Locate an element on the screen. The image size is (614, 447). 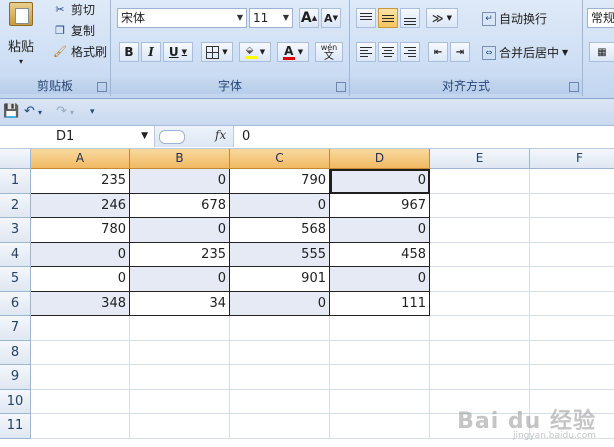
formula-input: 0 is located at coordinates (246, 136).